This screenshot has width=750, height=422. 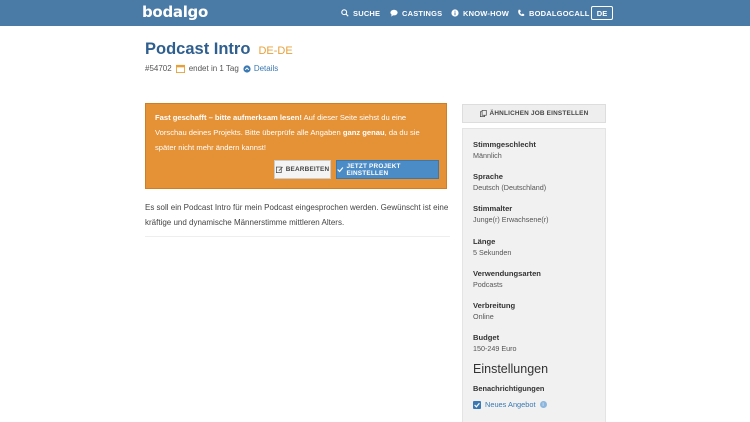 I want to click on nav-castings: CASTINGS, so click(x=416, y=13).